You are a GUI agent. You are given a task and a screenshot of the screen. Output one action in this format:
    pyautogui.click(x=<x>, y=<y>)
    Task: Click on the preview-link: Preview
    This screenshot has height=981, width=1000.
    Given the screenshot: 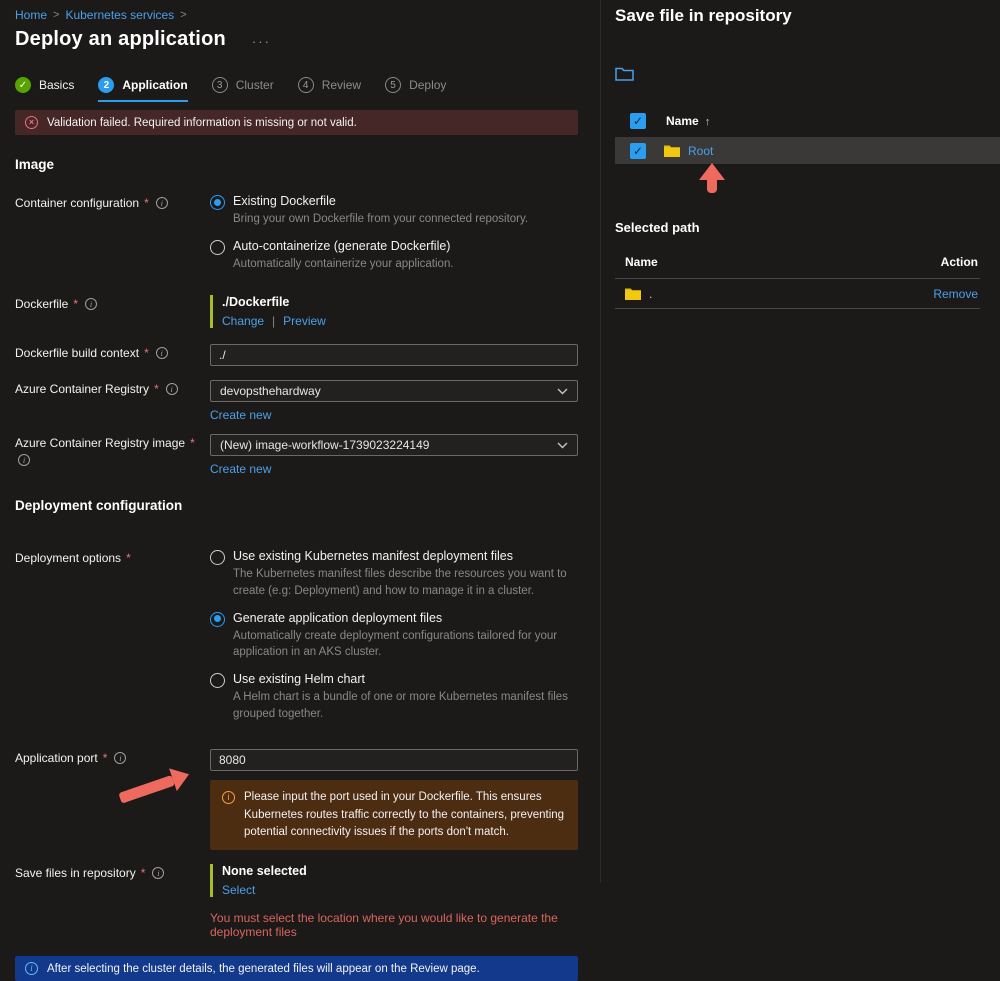 What is the action you would take?
    pyautogui.click(x=304, y=321)
    